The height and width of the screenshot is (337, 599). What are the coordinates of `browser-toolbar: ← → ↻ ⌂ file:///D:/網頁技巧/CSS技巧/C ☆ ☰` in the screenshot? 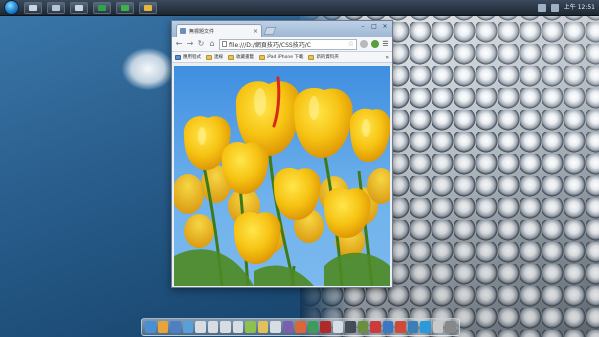 It's located at (282, 44).